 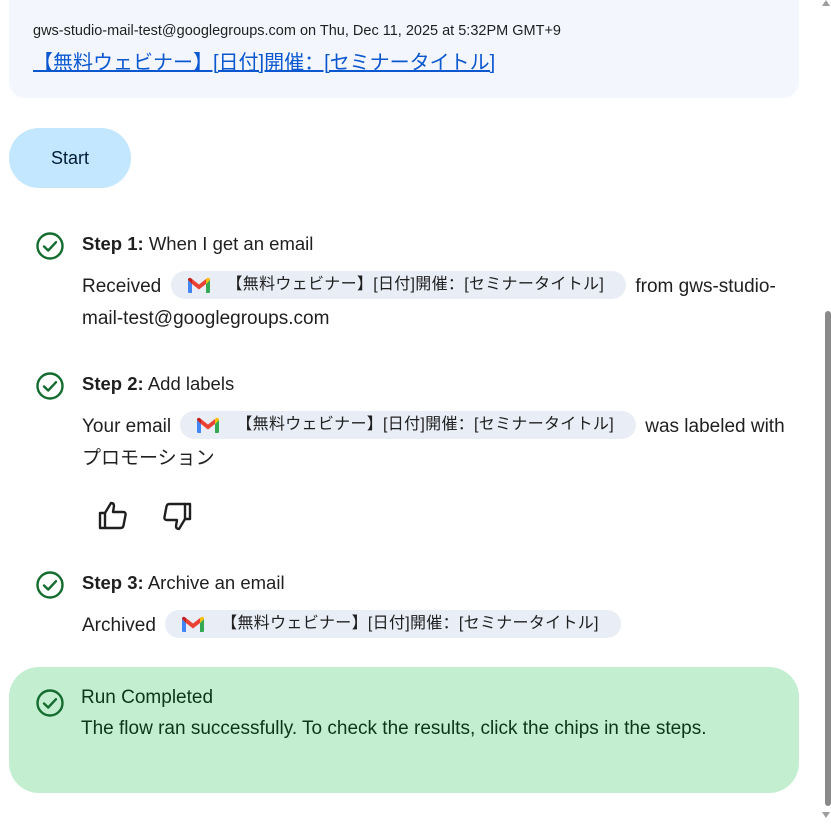 I want to click on step-detail: Archived 【無料ウェビナー】[日付]開催：[セミナータイトル], so click(x=434, y=625).